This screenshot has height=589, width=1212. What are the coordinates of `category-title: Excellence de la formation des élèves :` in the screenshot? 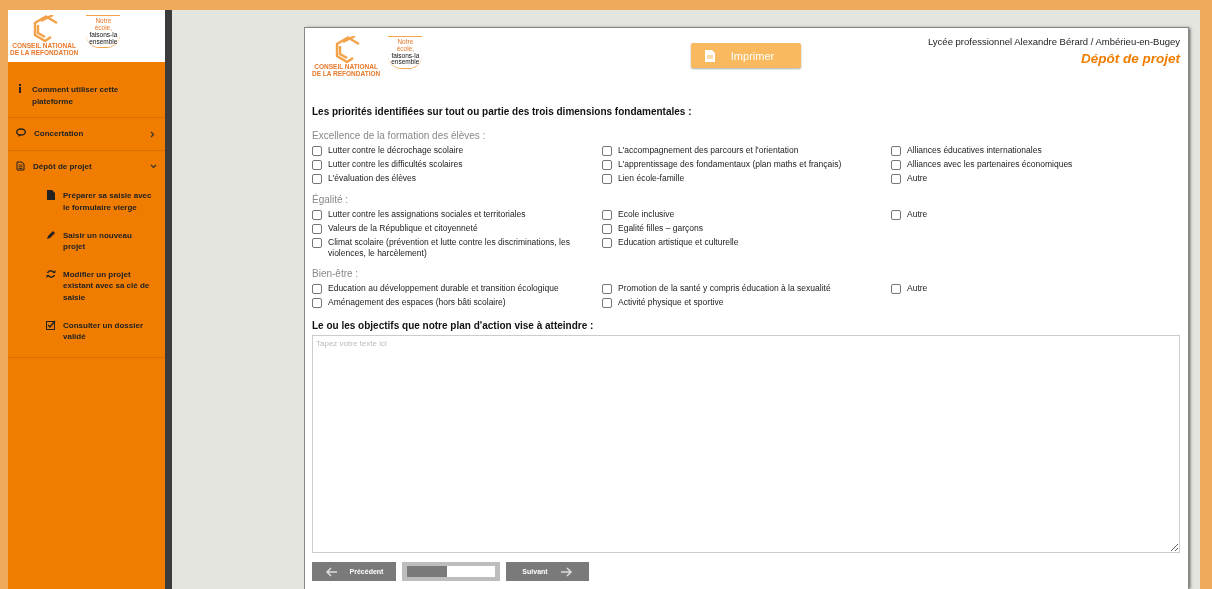 It's located at (399, 135).